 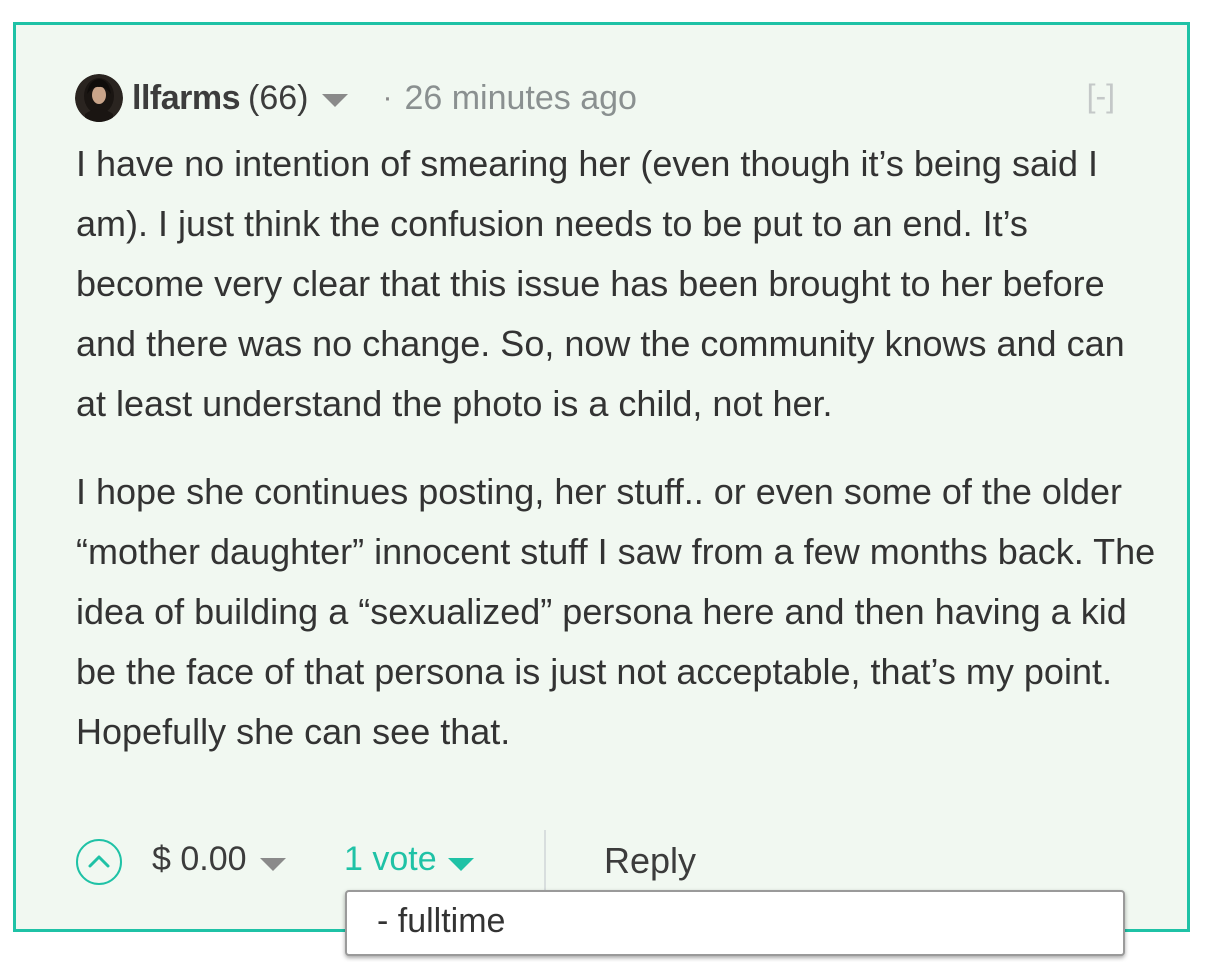 What do you see at coordinates (186, 98) in the screenshot?
I see `author-name: llfarms` at bounding box center [186, 98].